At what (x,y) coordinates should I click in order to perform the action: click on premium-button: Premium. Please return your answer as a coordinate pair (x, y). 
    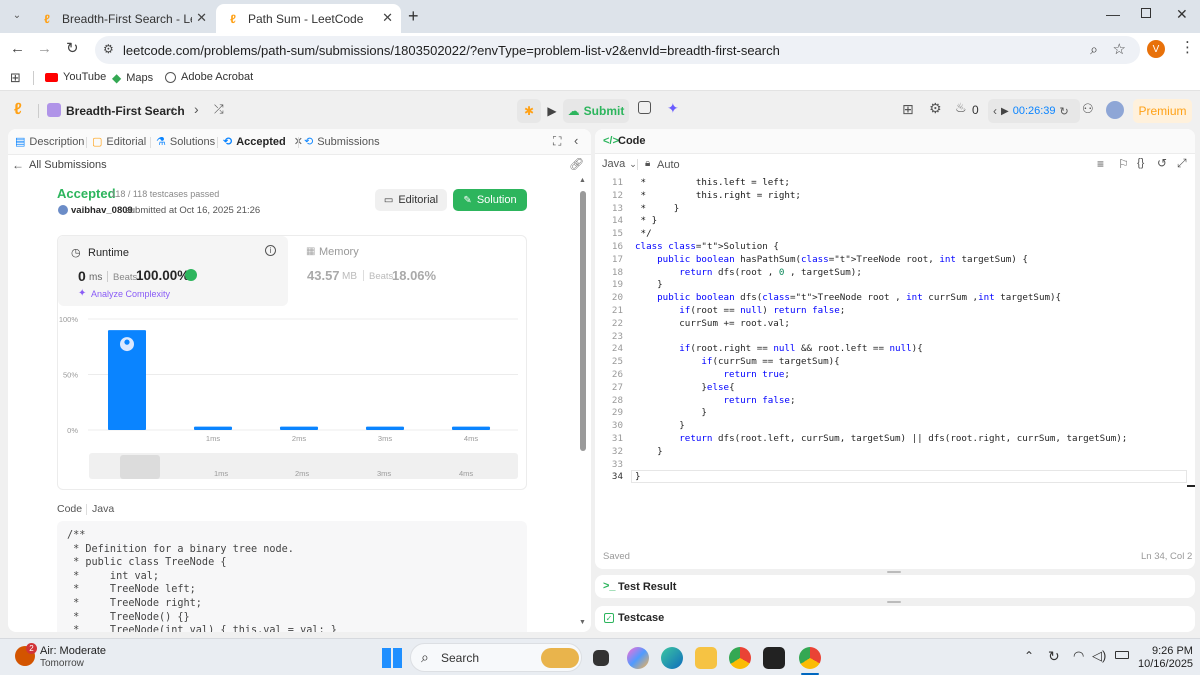
    Looking at the image, I should click on (1162, 111).